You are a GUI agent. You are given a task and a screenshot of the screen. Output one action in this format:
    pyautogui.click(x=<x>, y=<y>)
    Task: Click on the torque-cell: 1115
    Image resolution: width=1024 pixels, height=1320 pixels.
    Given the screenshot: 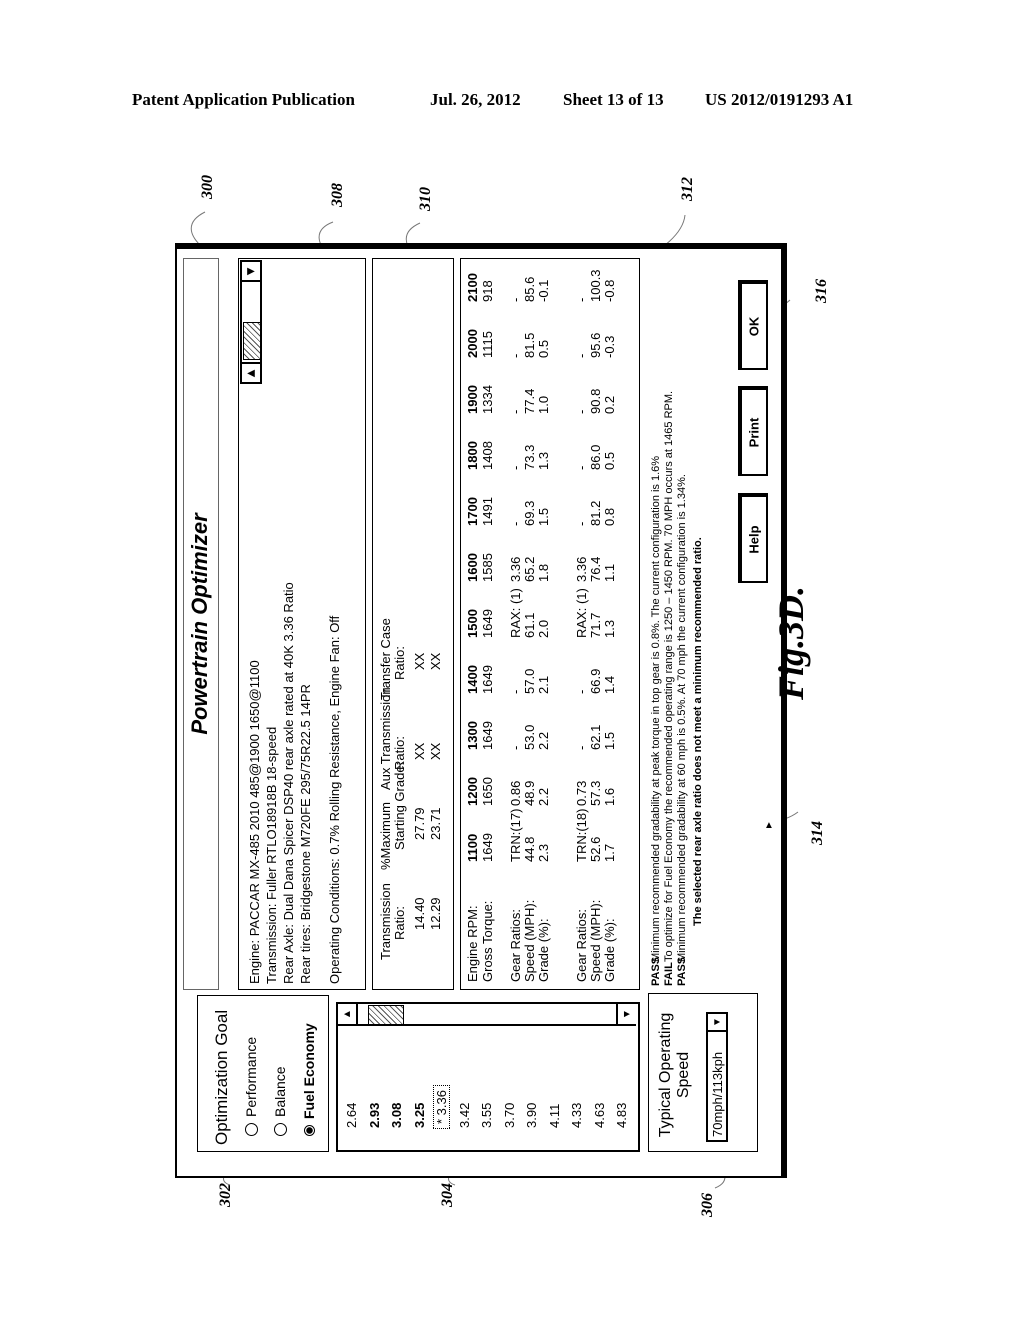 What is the action you would take?
    pyautogui.click(x=487, y=344)
    